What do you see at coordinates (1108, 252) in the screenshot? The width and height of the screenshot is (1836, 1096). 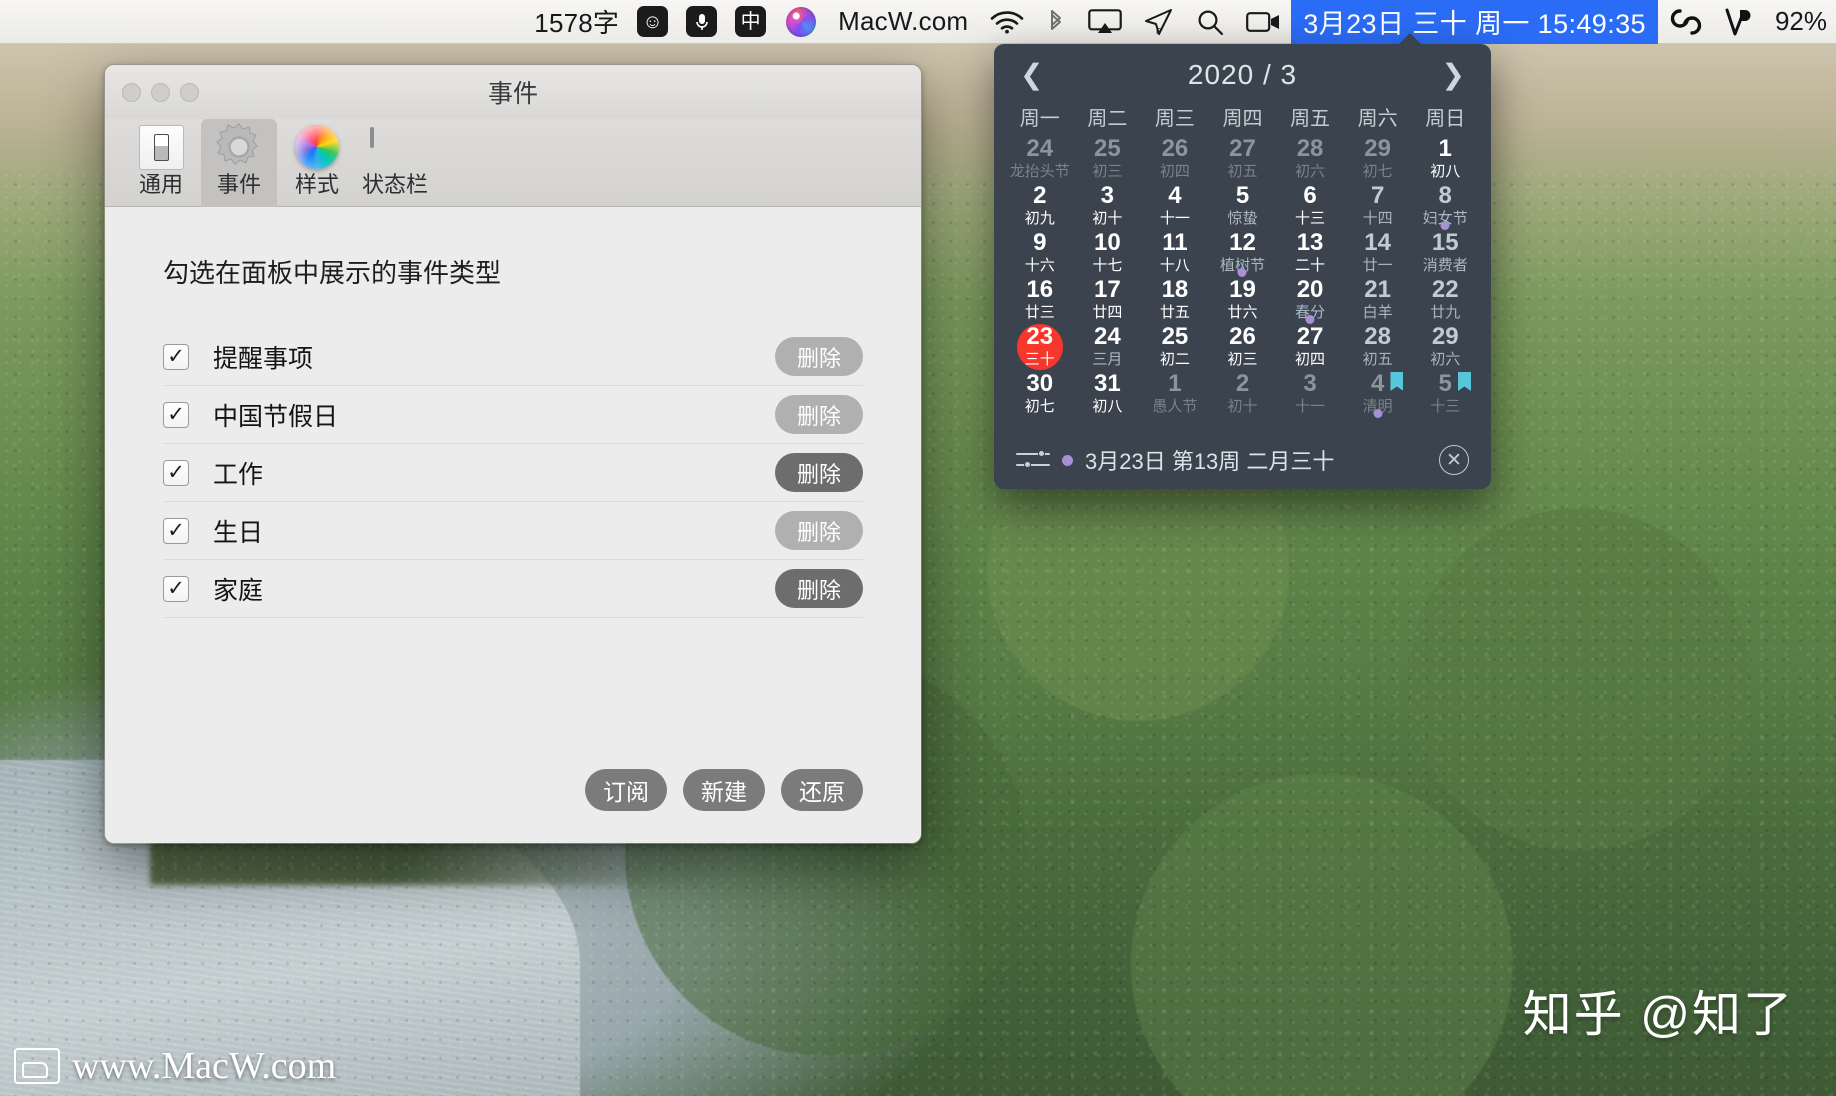 I see `calendar-day-cell: 10 十七` at bounding box center [1108, 252].